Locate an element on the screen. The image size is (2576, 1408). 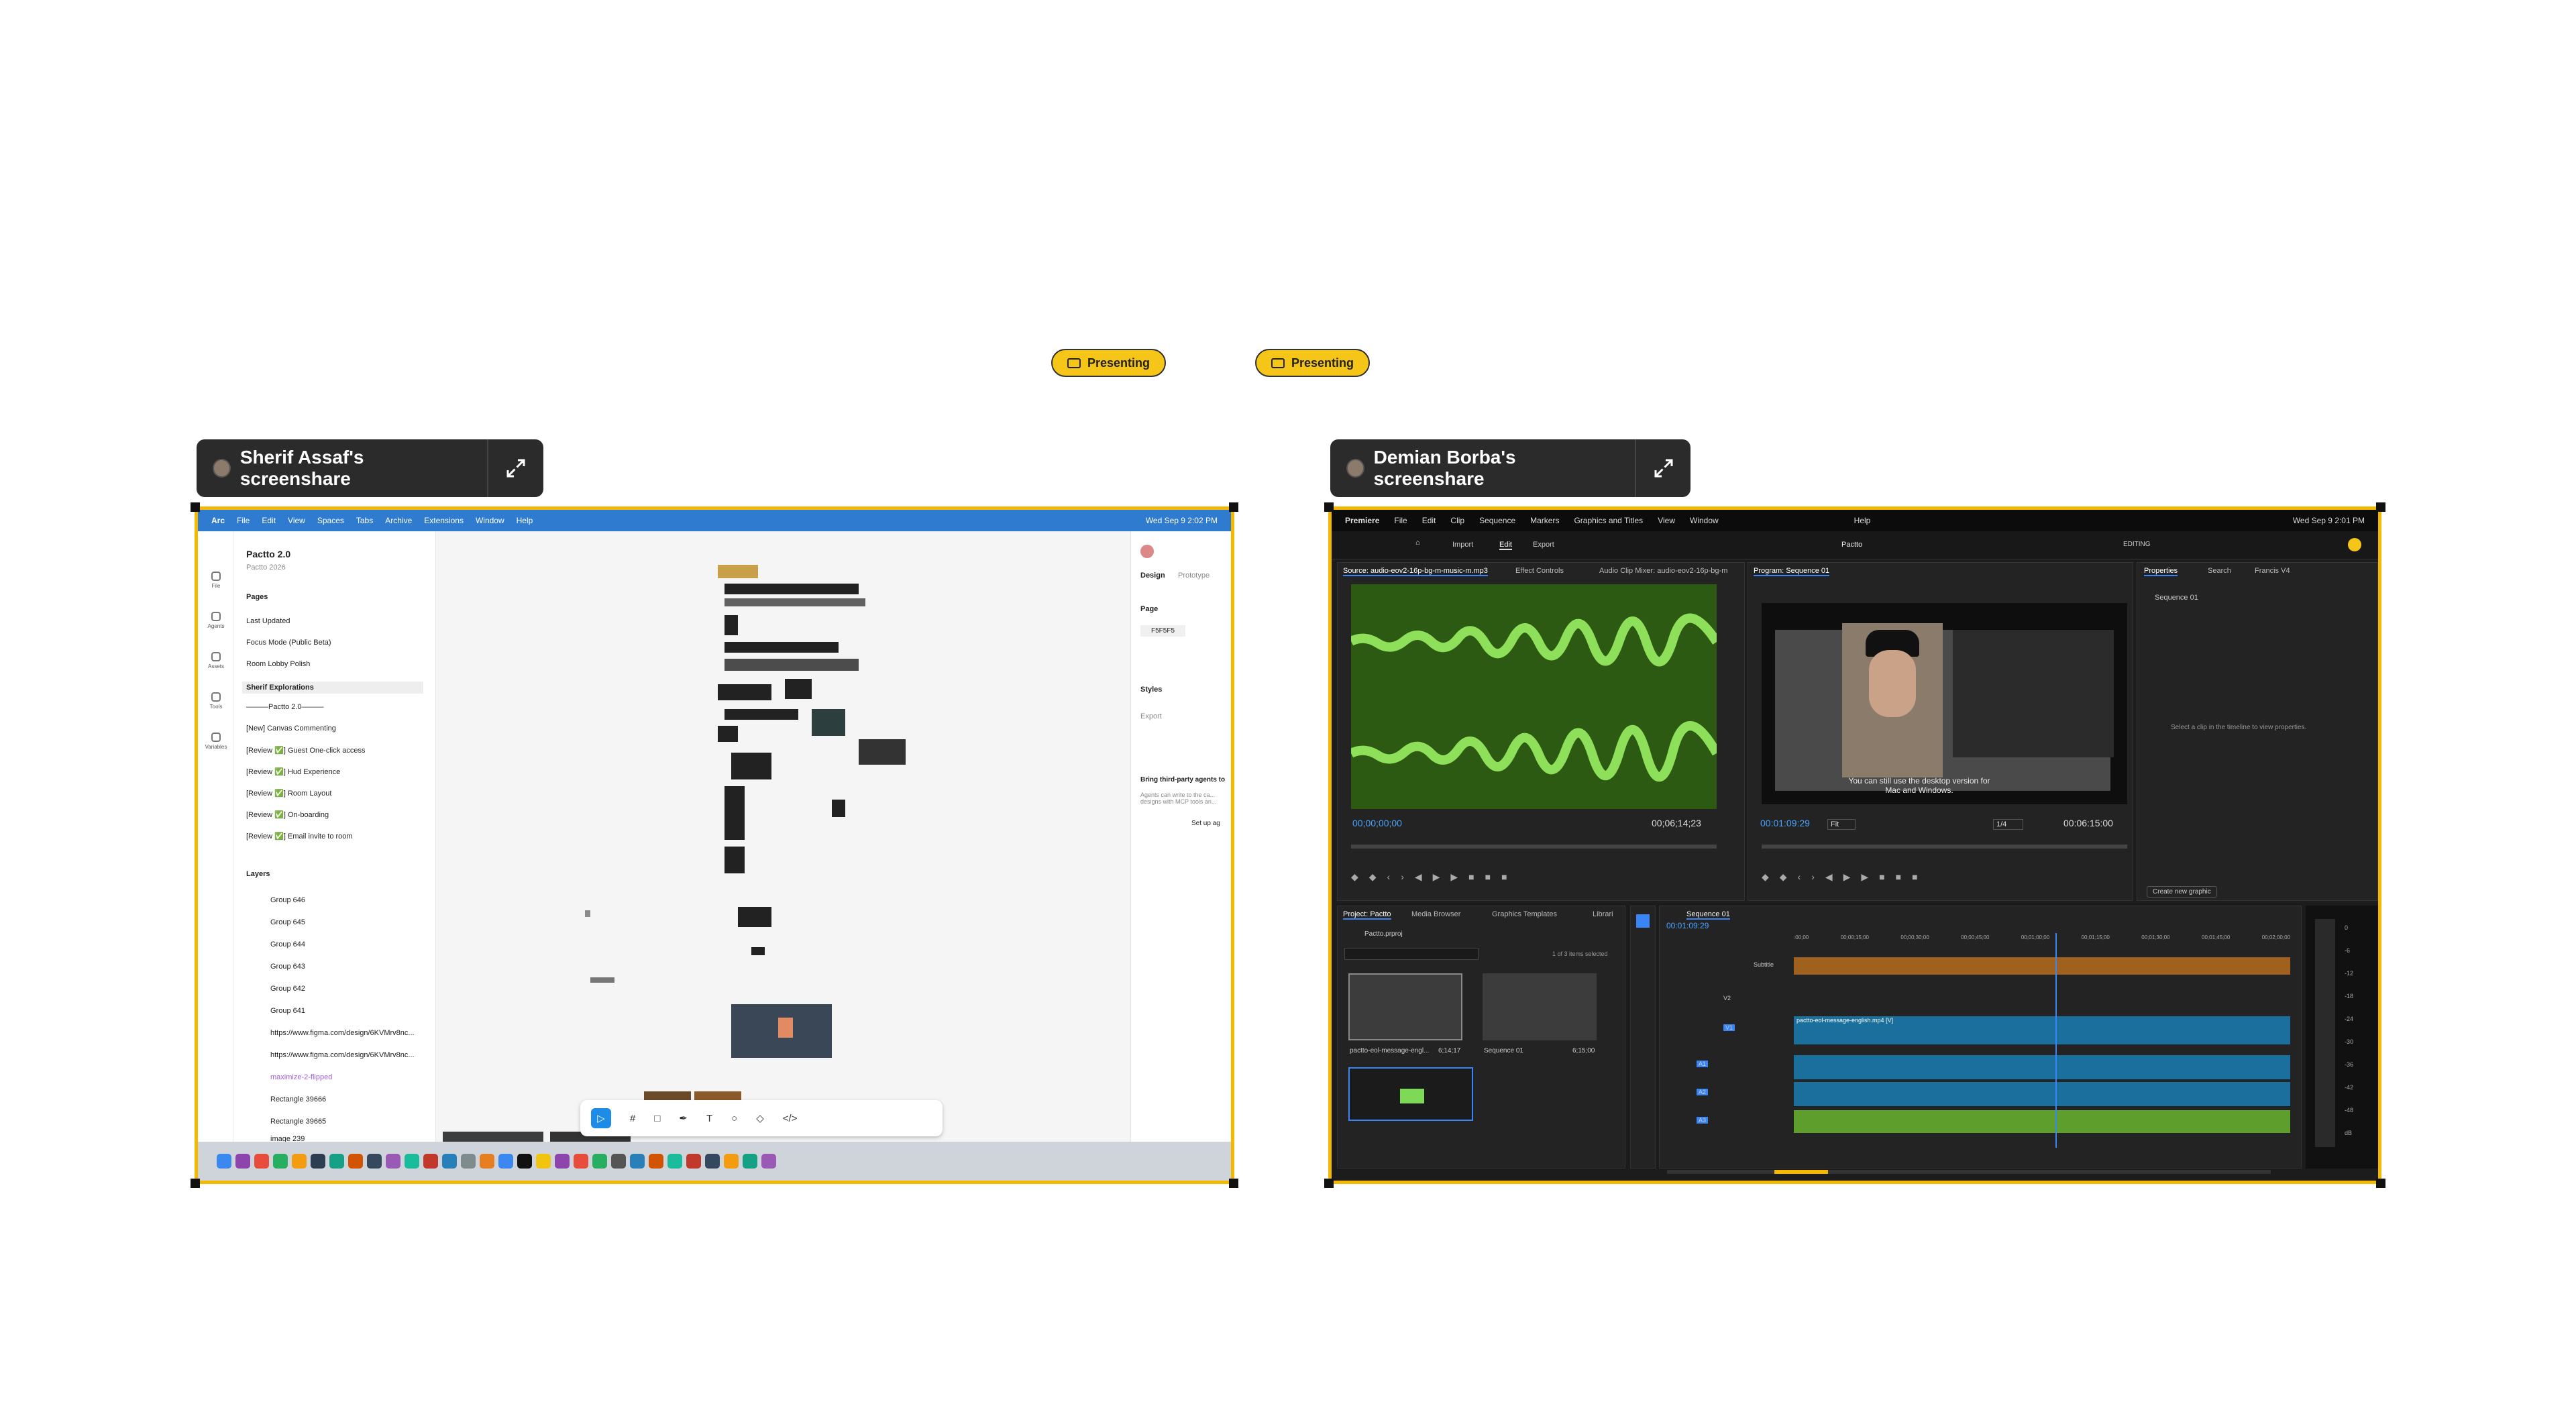
program-scrubber is located at coordinates (1944, 847).